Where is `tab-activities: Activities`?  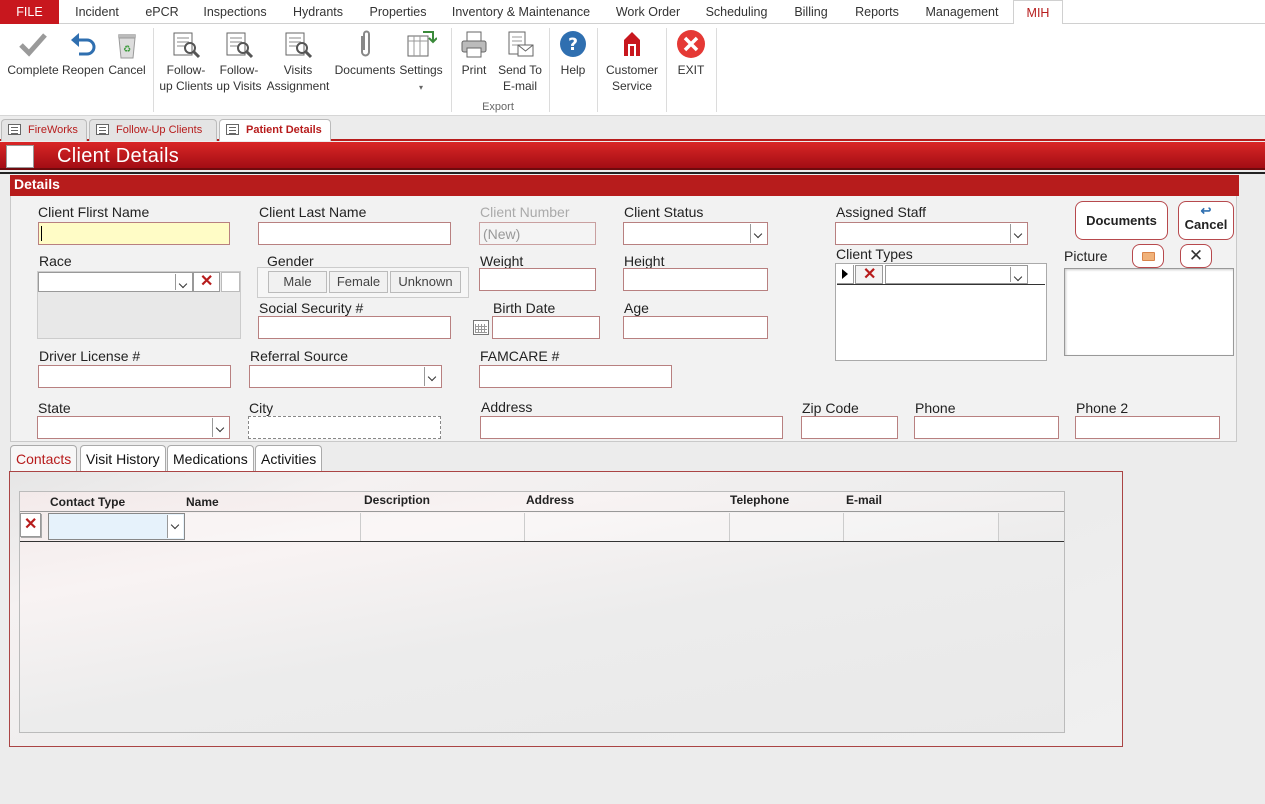
tab-activities: Activities is located at coordinates (289, 458).